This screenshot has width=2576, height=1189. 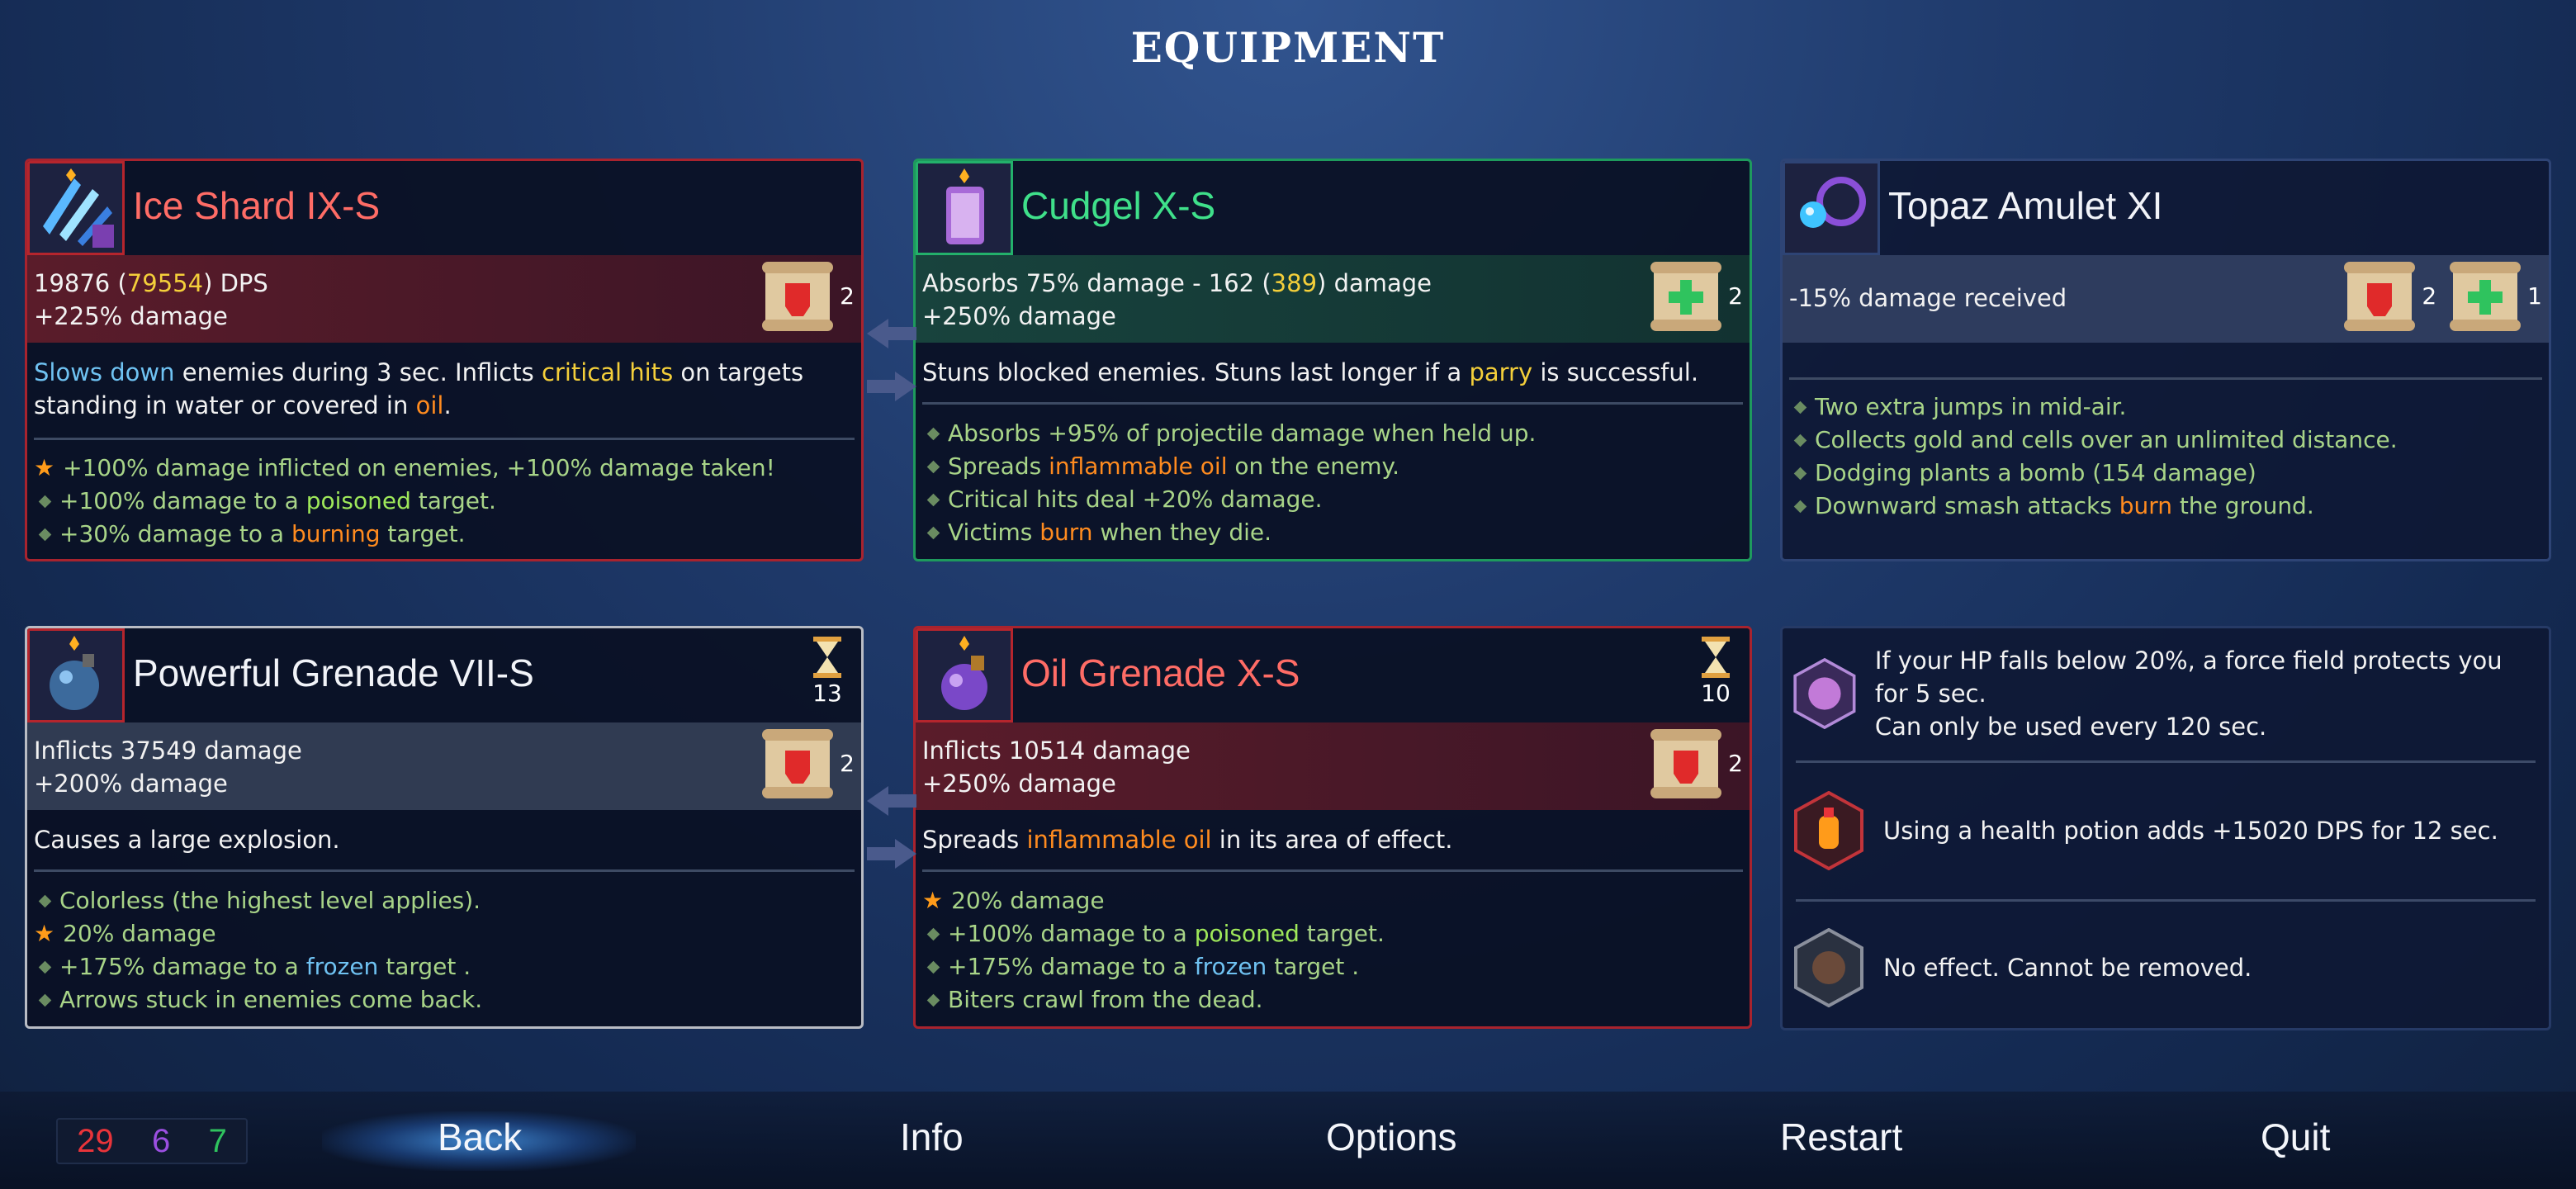 What do you see at coordinates (1333, 675) in the screenshot?
I see `slot-header: Oil Grenade X-S 10` at bounding box center [1333, 675].